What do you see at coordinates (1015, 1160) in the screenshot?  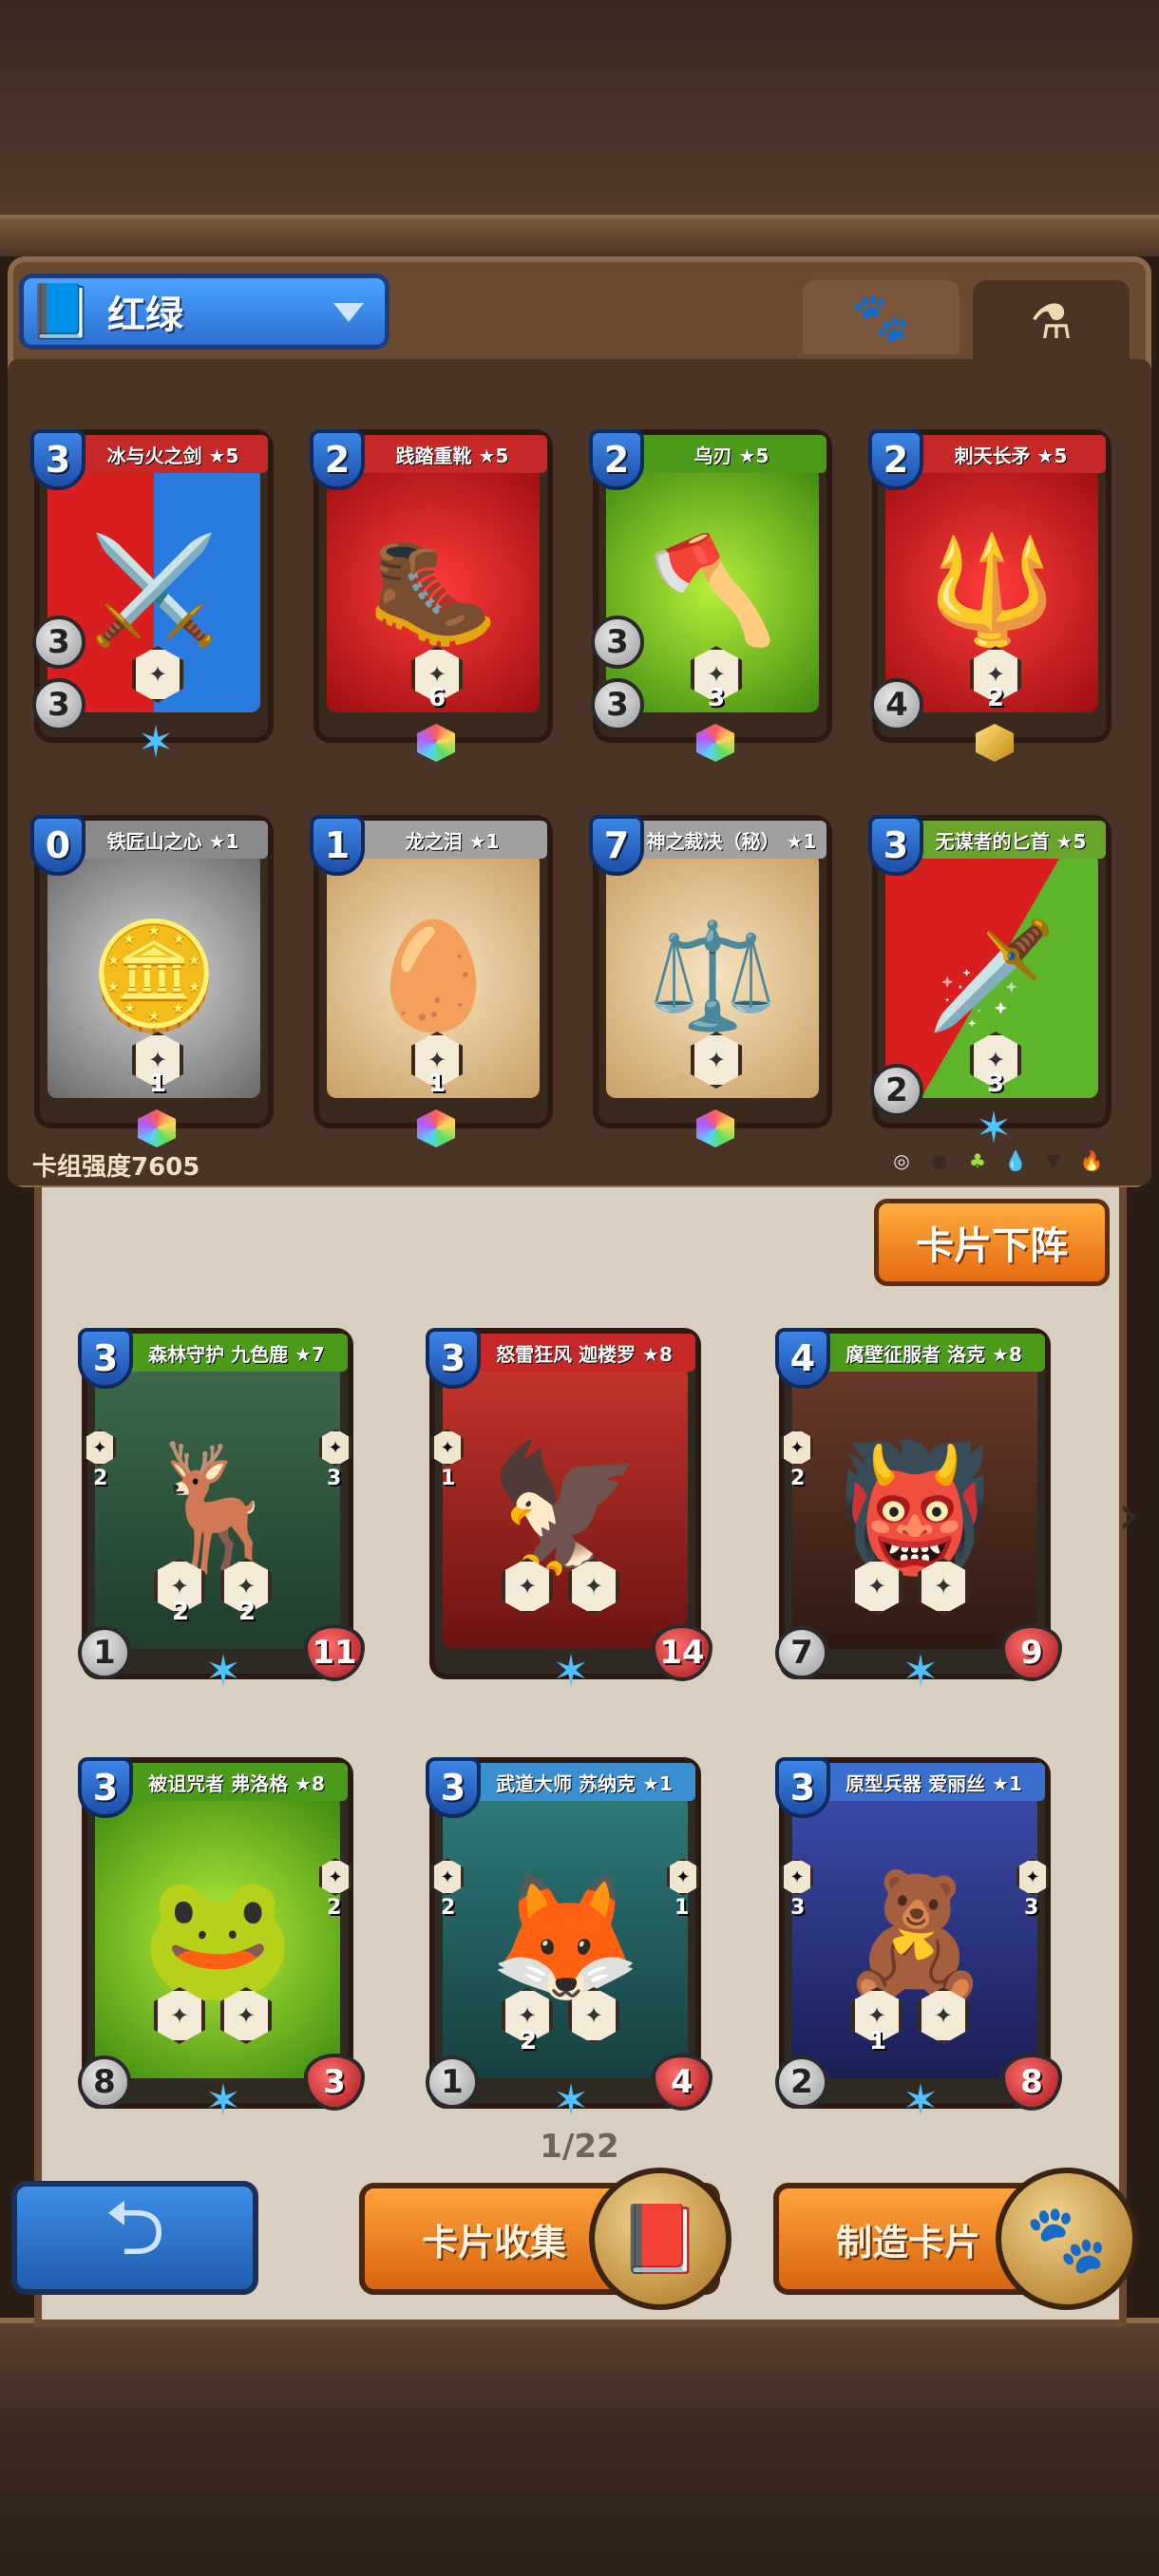 I see `element-icon: 💧` at bounding box center [1015, 1160].